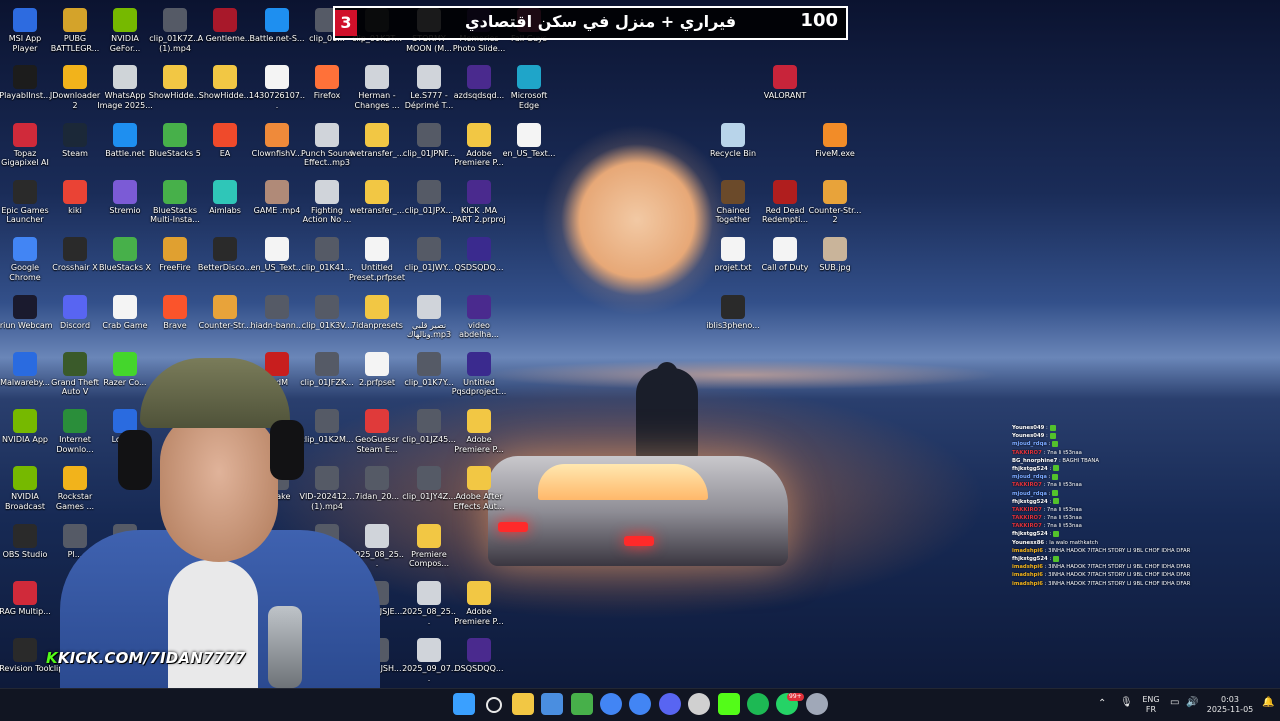 This screenshot has width=1280, height=721. I want to click on desktop-icon: Microsoft Edge, so click(529, 86).